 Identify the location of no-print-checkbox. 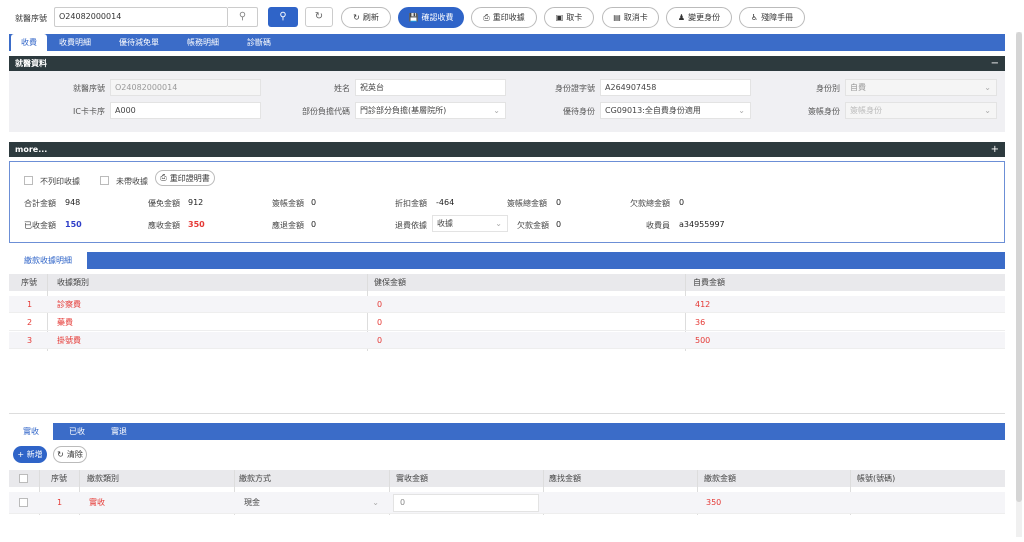
(28, 180).